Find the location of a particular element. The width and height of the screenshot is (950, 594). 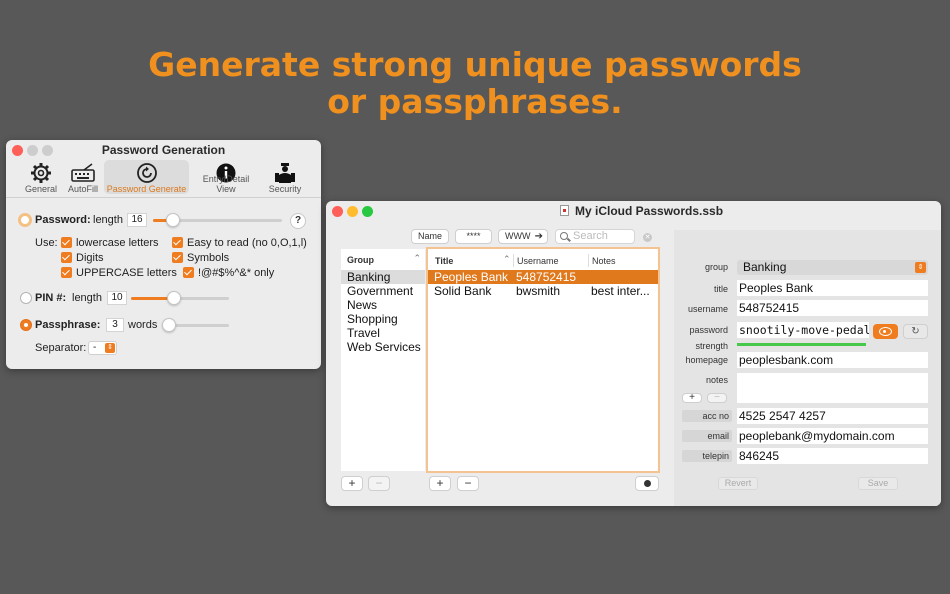

cell-title: Solid Bank is located at coordinates (463, 291).